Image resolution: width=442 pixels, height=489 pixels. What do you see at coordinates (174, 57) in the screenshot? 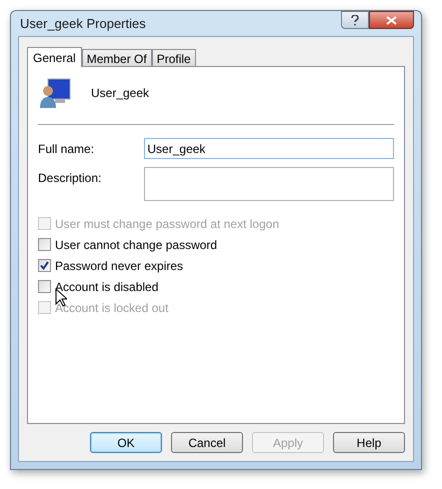
I see `tab: Profile` at bounding box center [174, 57].